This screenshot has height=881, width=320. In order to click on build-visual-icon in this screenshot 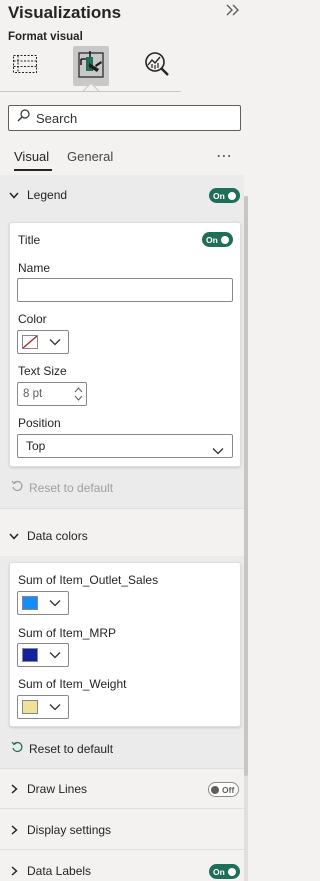, I will do `click(25, 66)`.